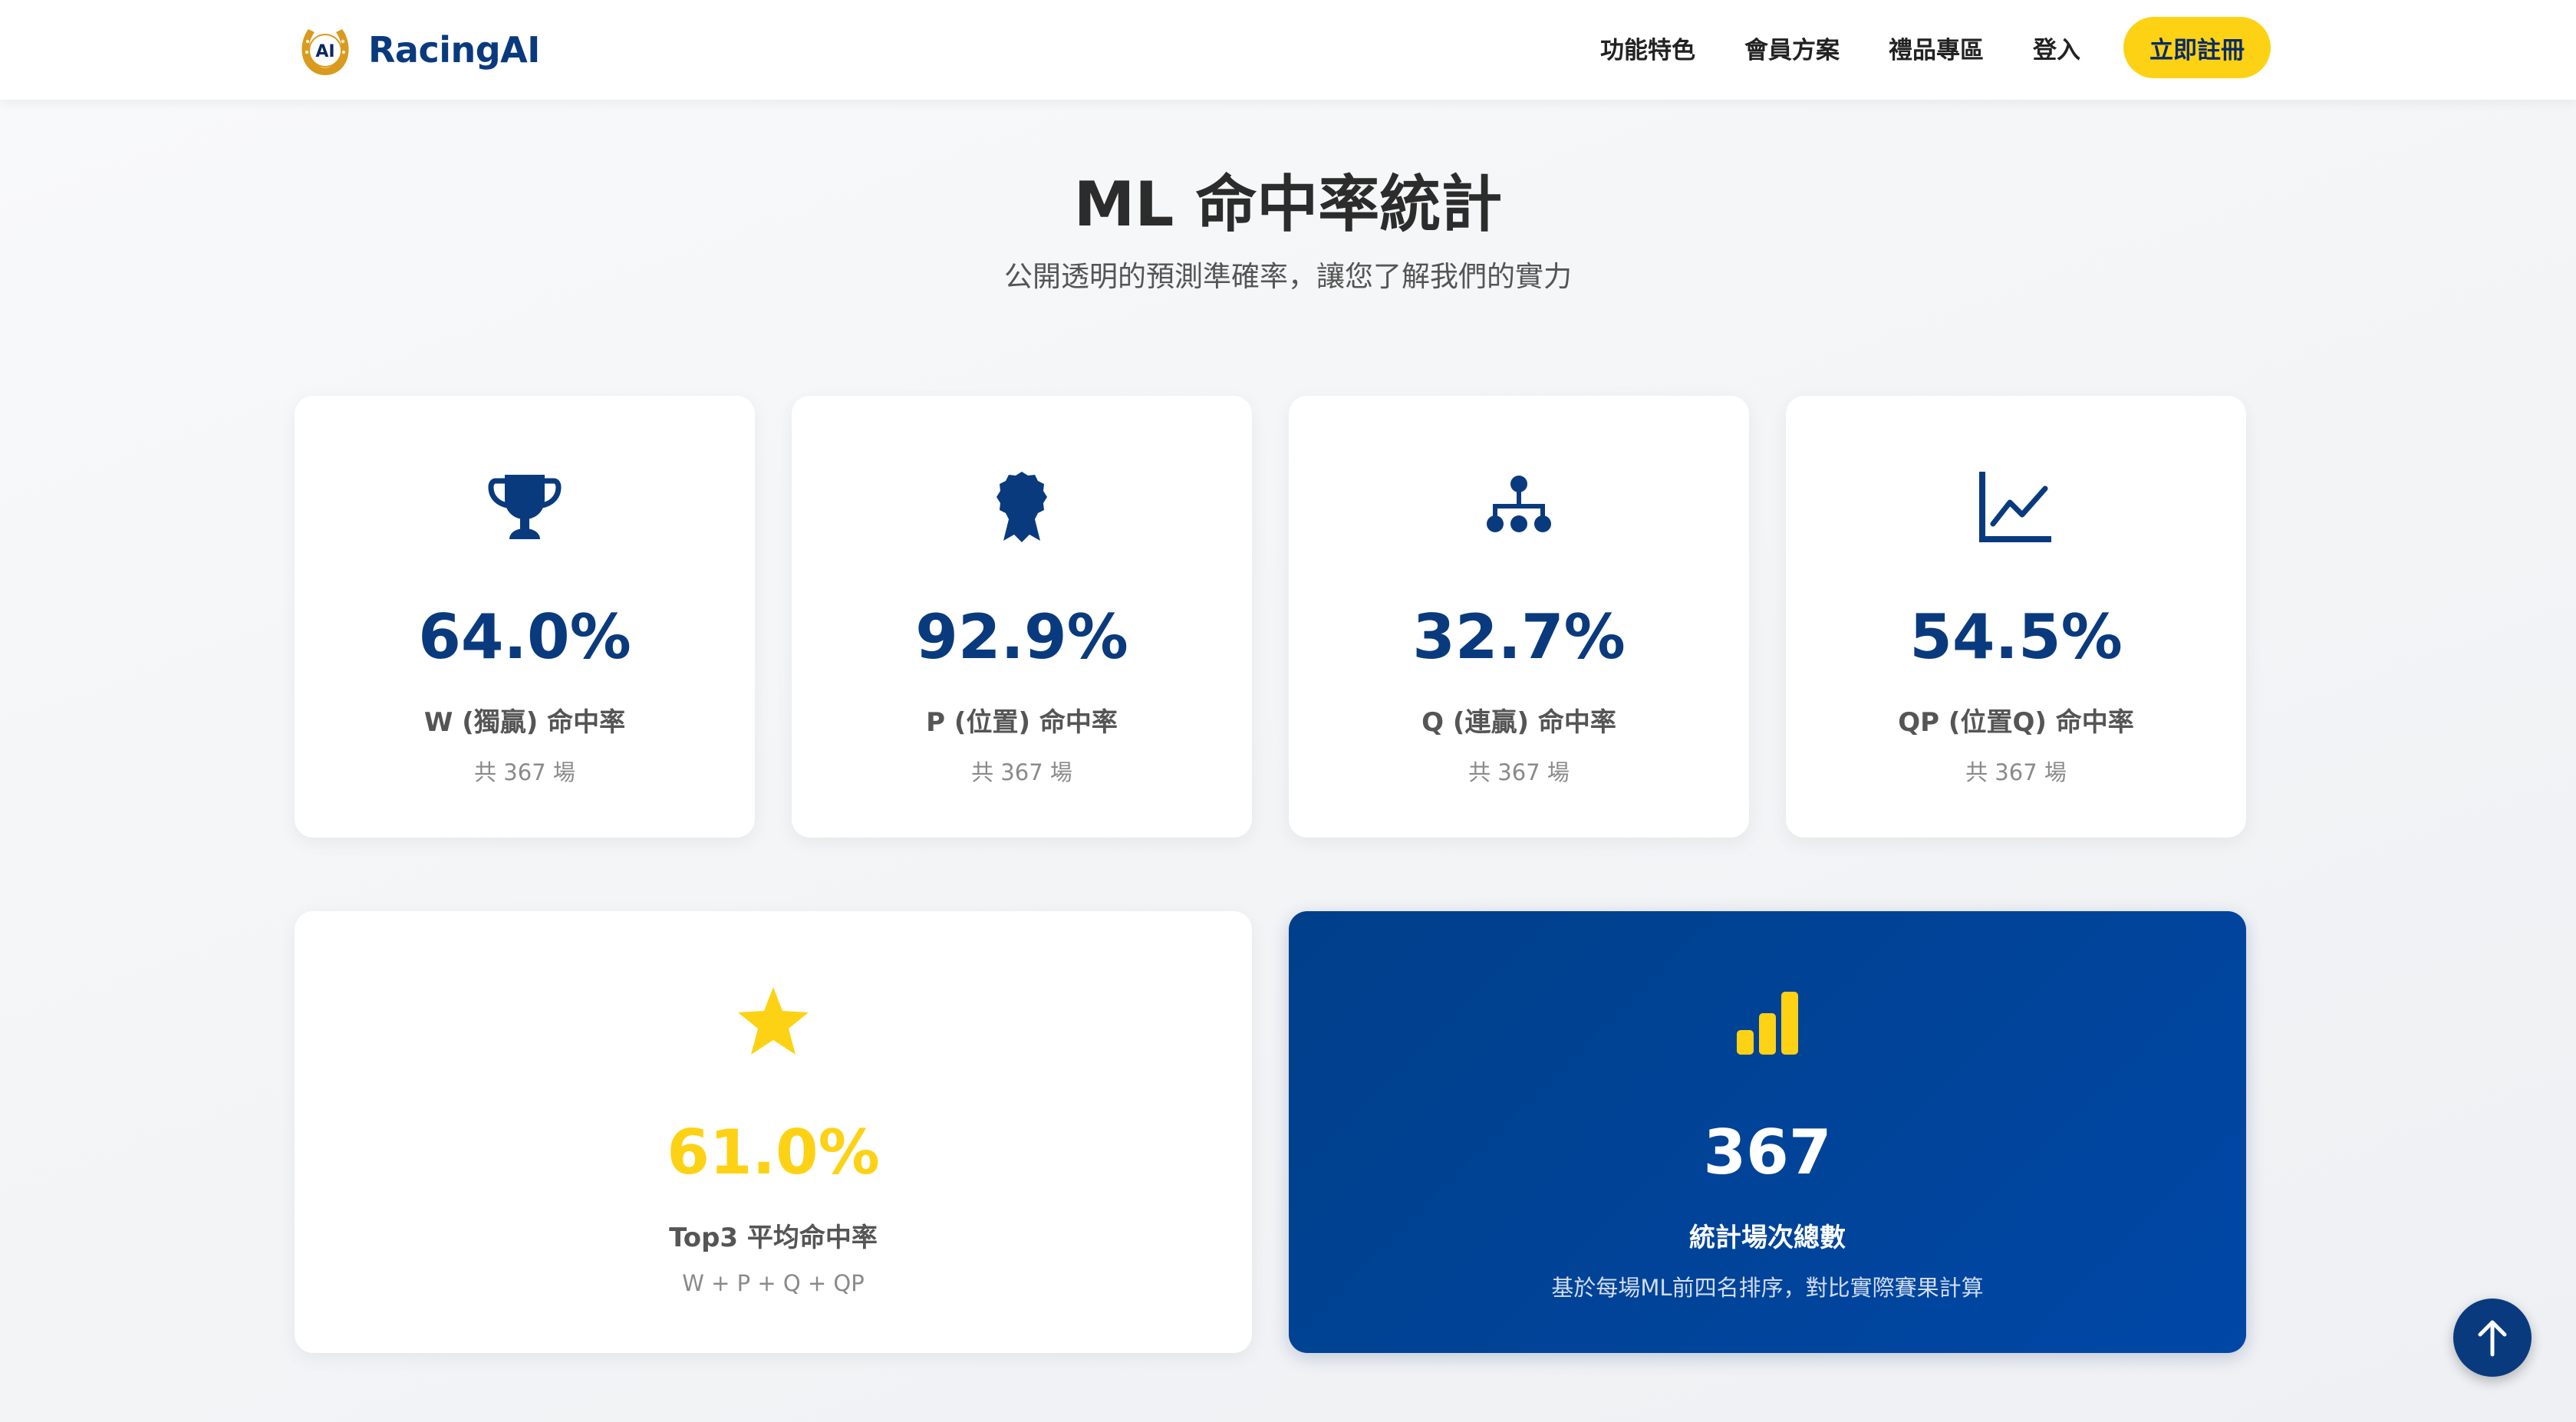 The height and width of the screenshot is (1422, 2576). I want to click on horseshoe-logo-icon: AI, so click(325, 52).